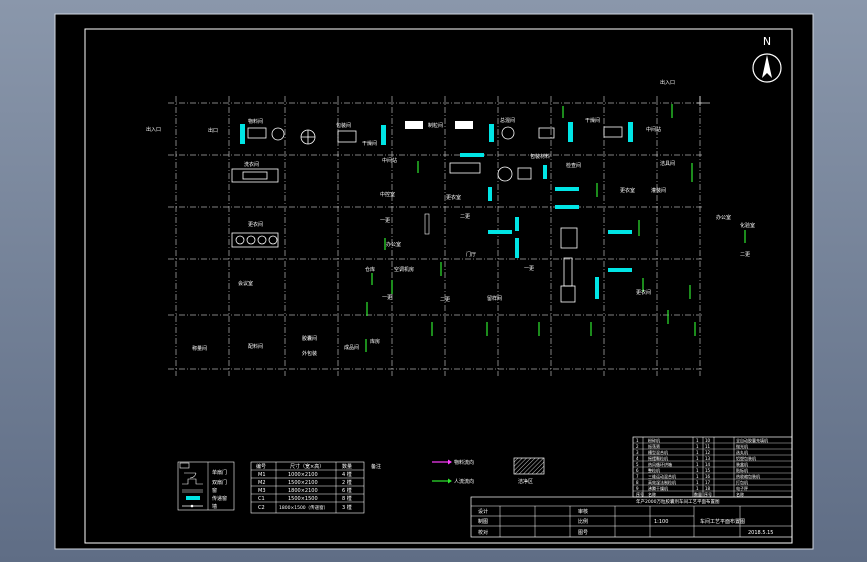 This screenshot has width=867, height=562. Describe the element at coordinates (262, 475) in the screenshot. I see `table-cell: M1` at that location.